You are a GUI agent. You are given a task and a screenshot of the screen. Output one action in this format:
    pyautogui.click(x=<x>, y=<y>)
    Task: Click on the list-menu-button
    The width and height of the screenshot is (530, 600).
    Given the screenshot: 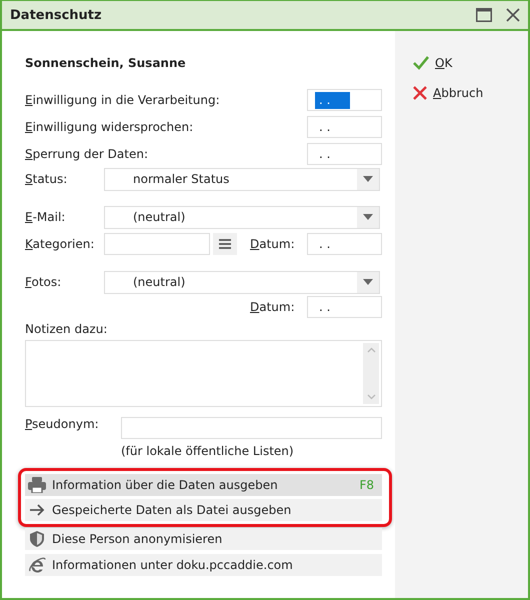 What is the action you would take?
    pyautogui.click(x=225, y=244)
    